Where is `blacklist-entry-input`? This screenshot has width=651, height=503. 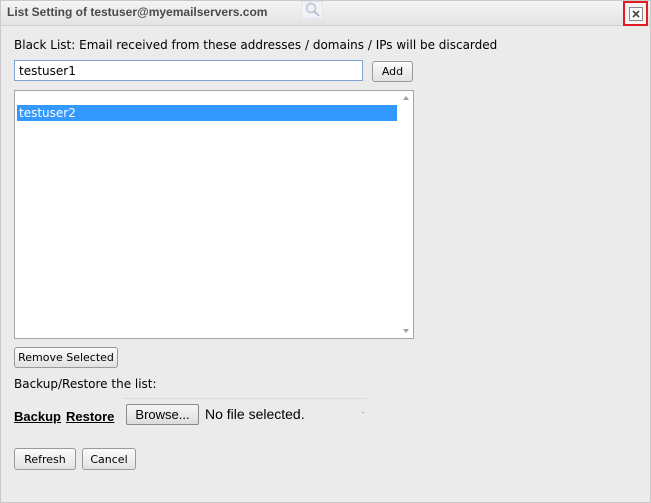
blacklist-entry-input is located at coordinates (188, 70).